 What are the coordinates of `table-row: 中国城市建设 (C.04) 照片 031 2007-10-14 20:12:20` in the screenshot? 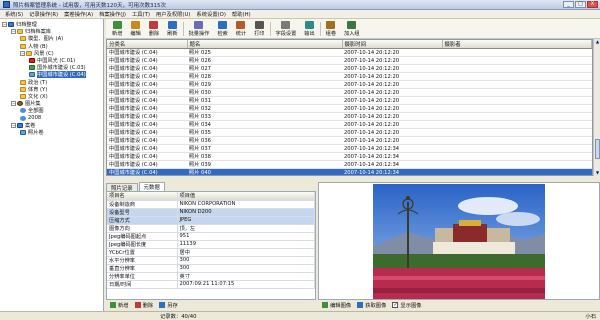 It's located at (349, 100).